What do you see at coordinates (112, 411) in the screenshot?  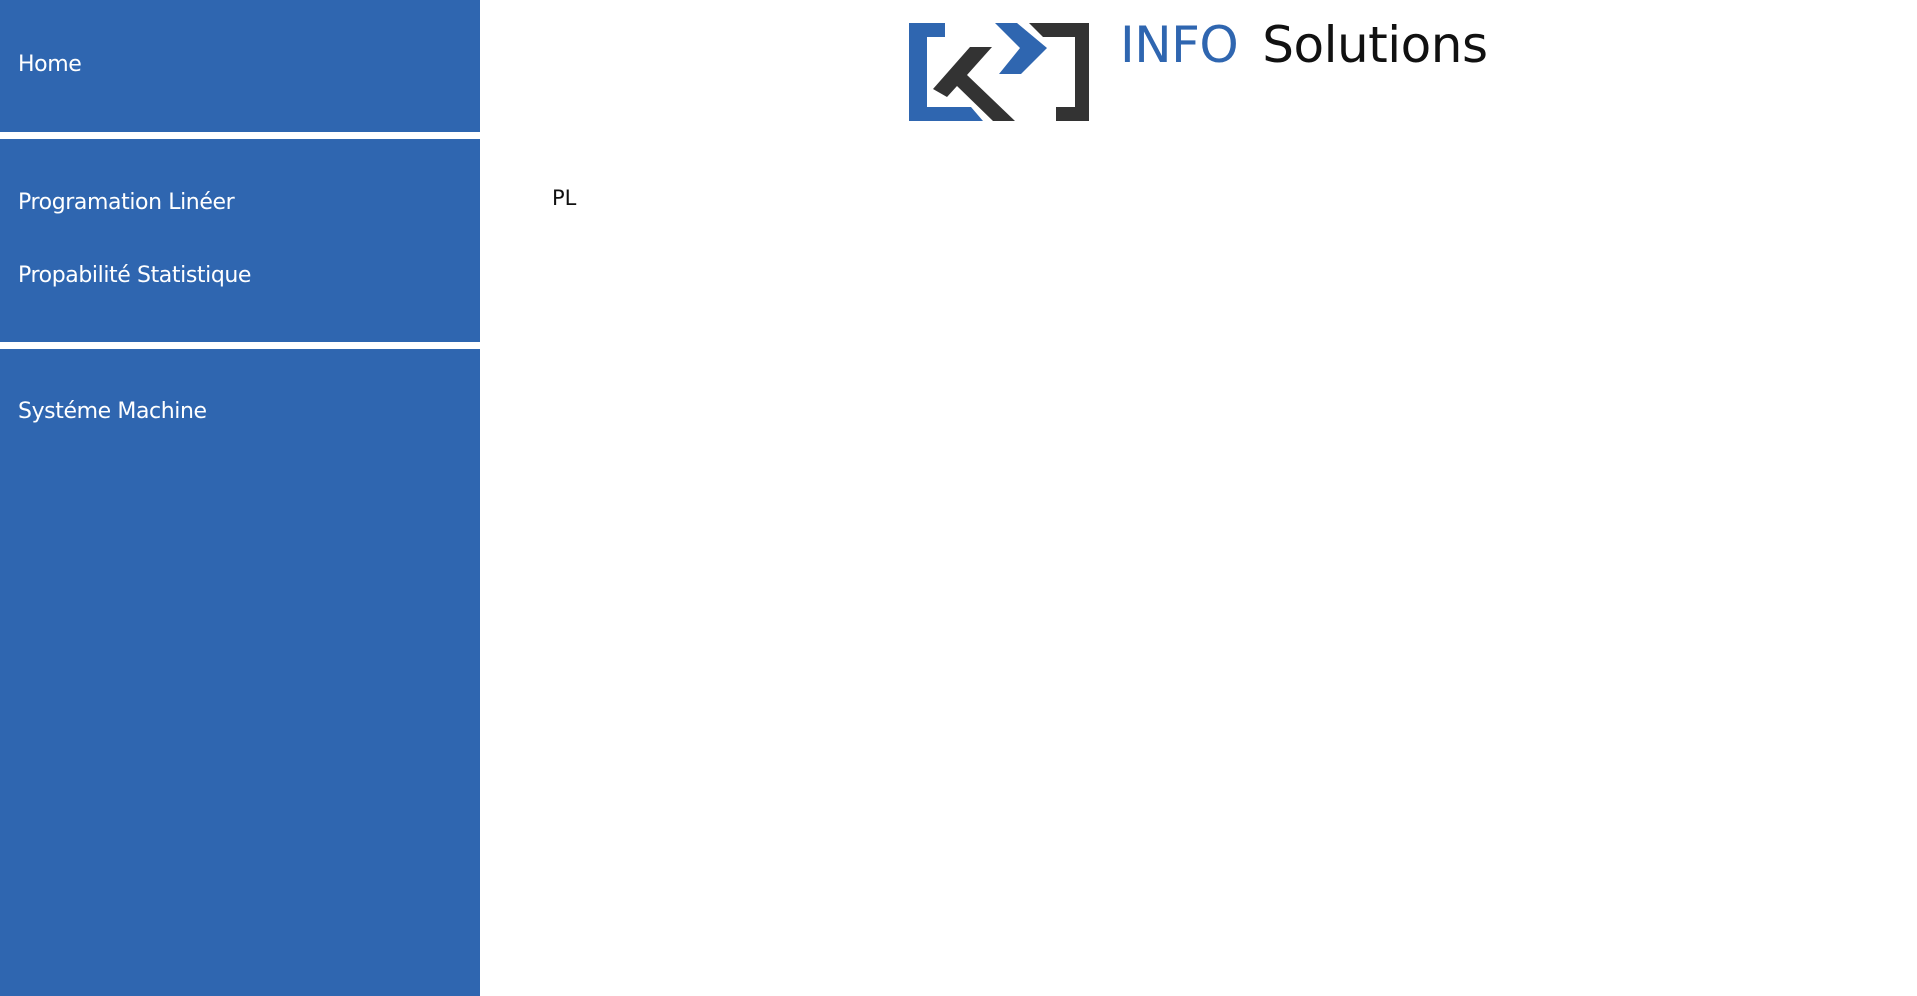 I see `sidebar-item-systeme-machine: Systéme Machine` at bounding box center [112, 411].